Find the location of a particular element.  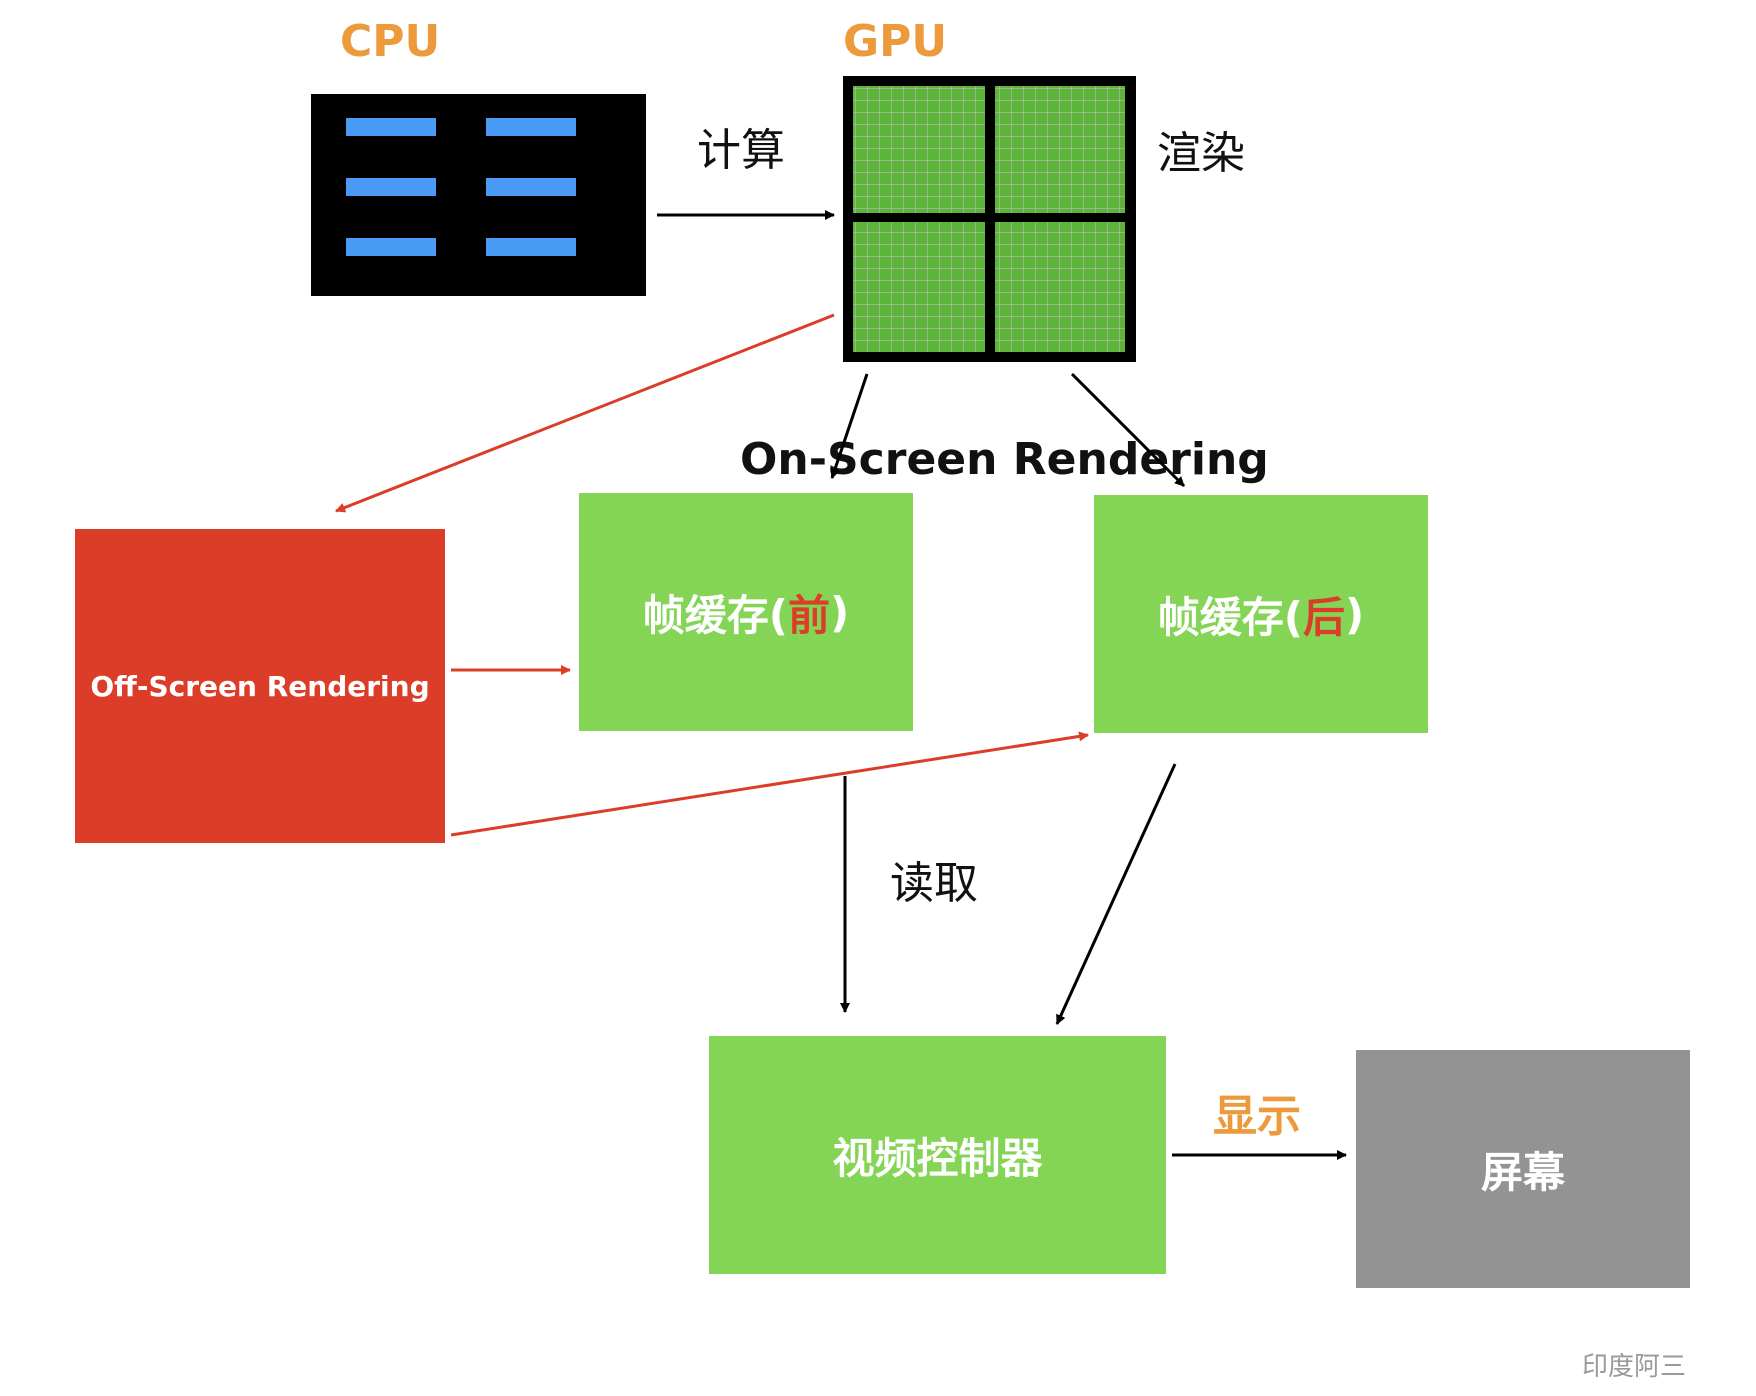

arrow-gpu-to-back-buffer is located at coordinates (1128, 430).